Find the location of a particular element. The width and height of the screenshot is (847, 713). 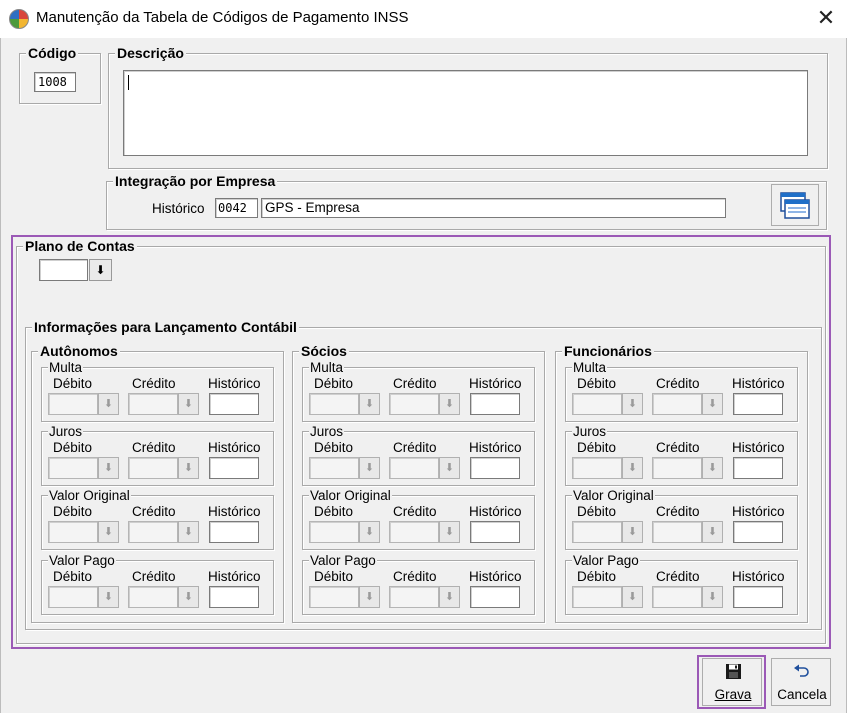

socios-juros-credito-field is located at coordinates (414, 468).